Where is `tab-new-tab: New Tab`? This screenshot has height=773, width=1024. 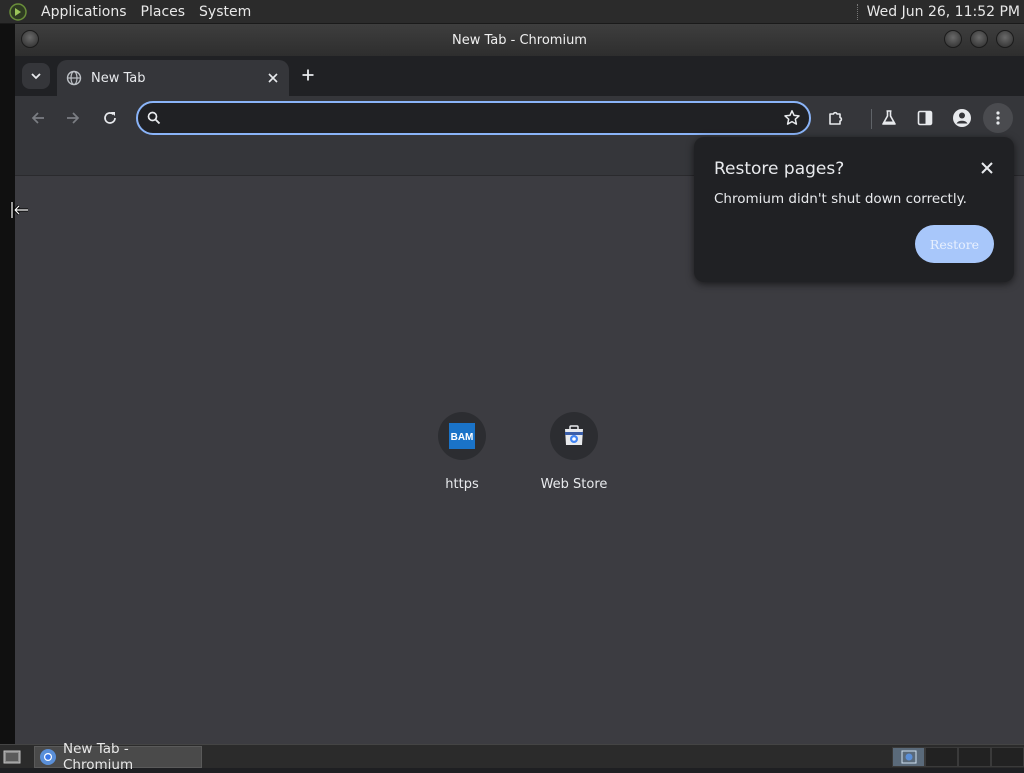 tab-new-tab: New Tab is located at coordinates (173, 78).